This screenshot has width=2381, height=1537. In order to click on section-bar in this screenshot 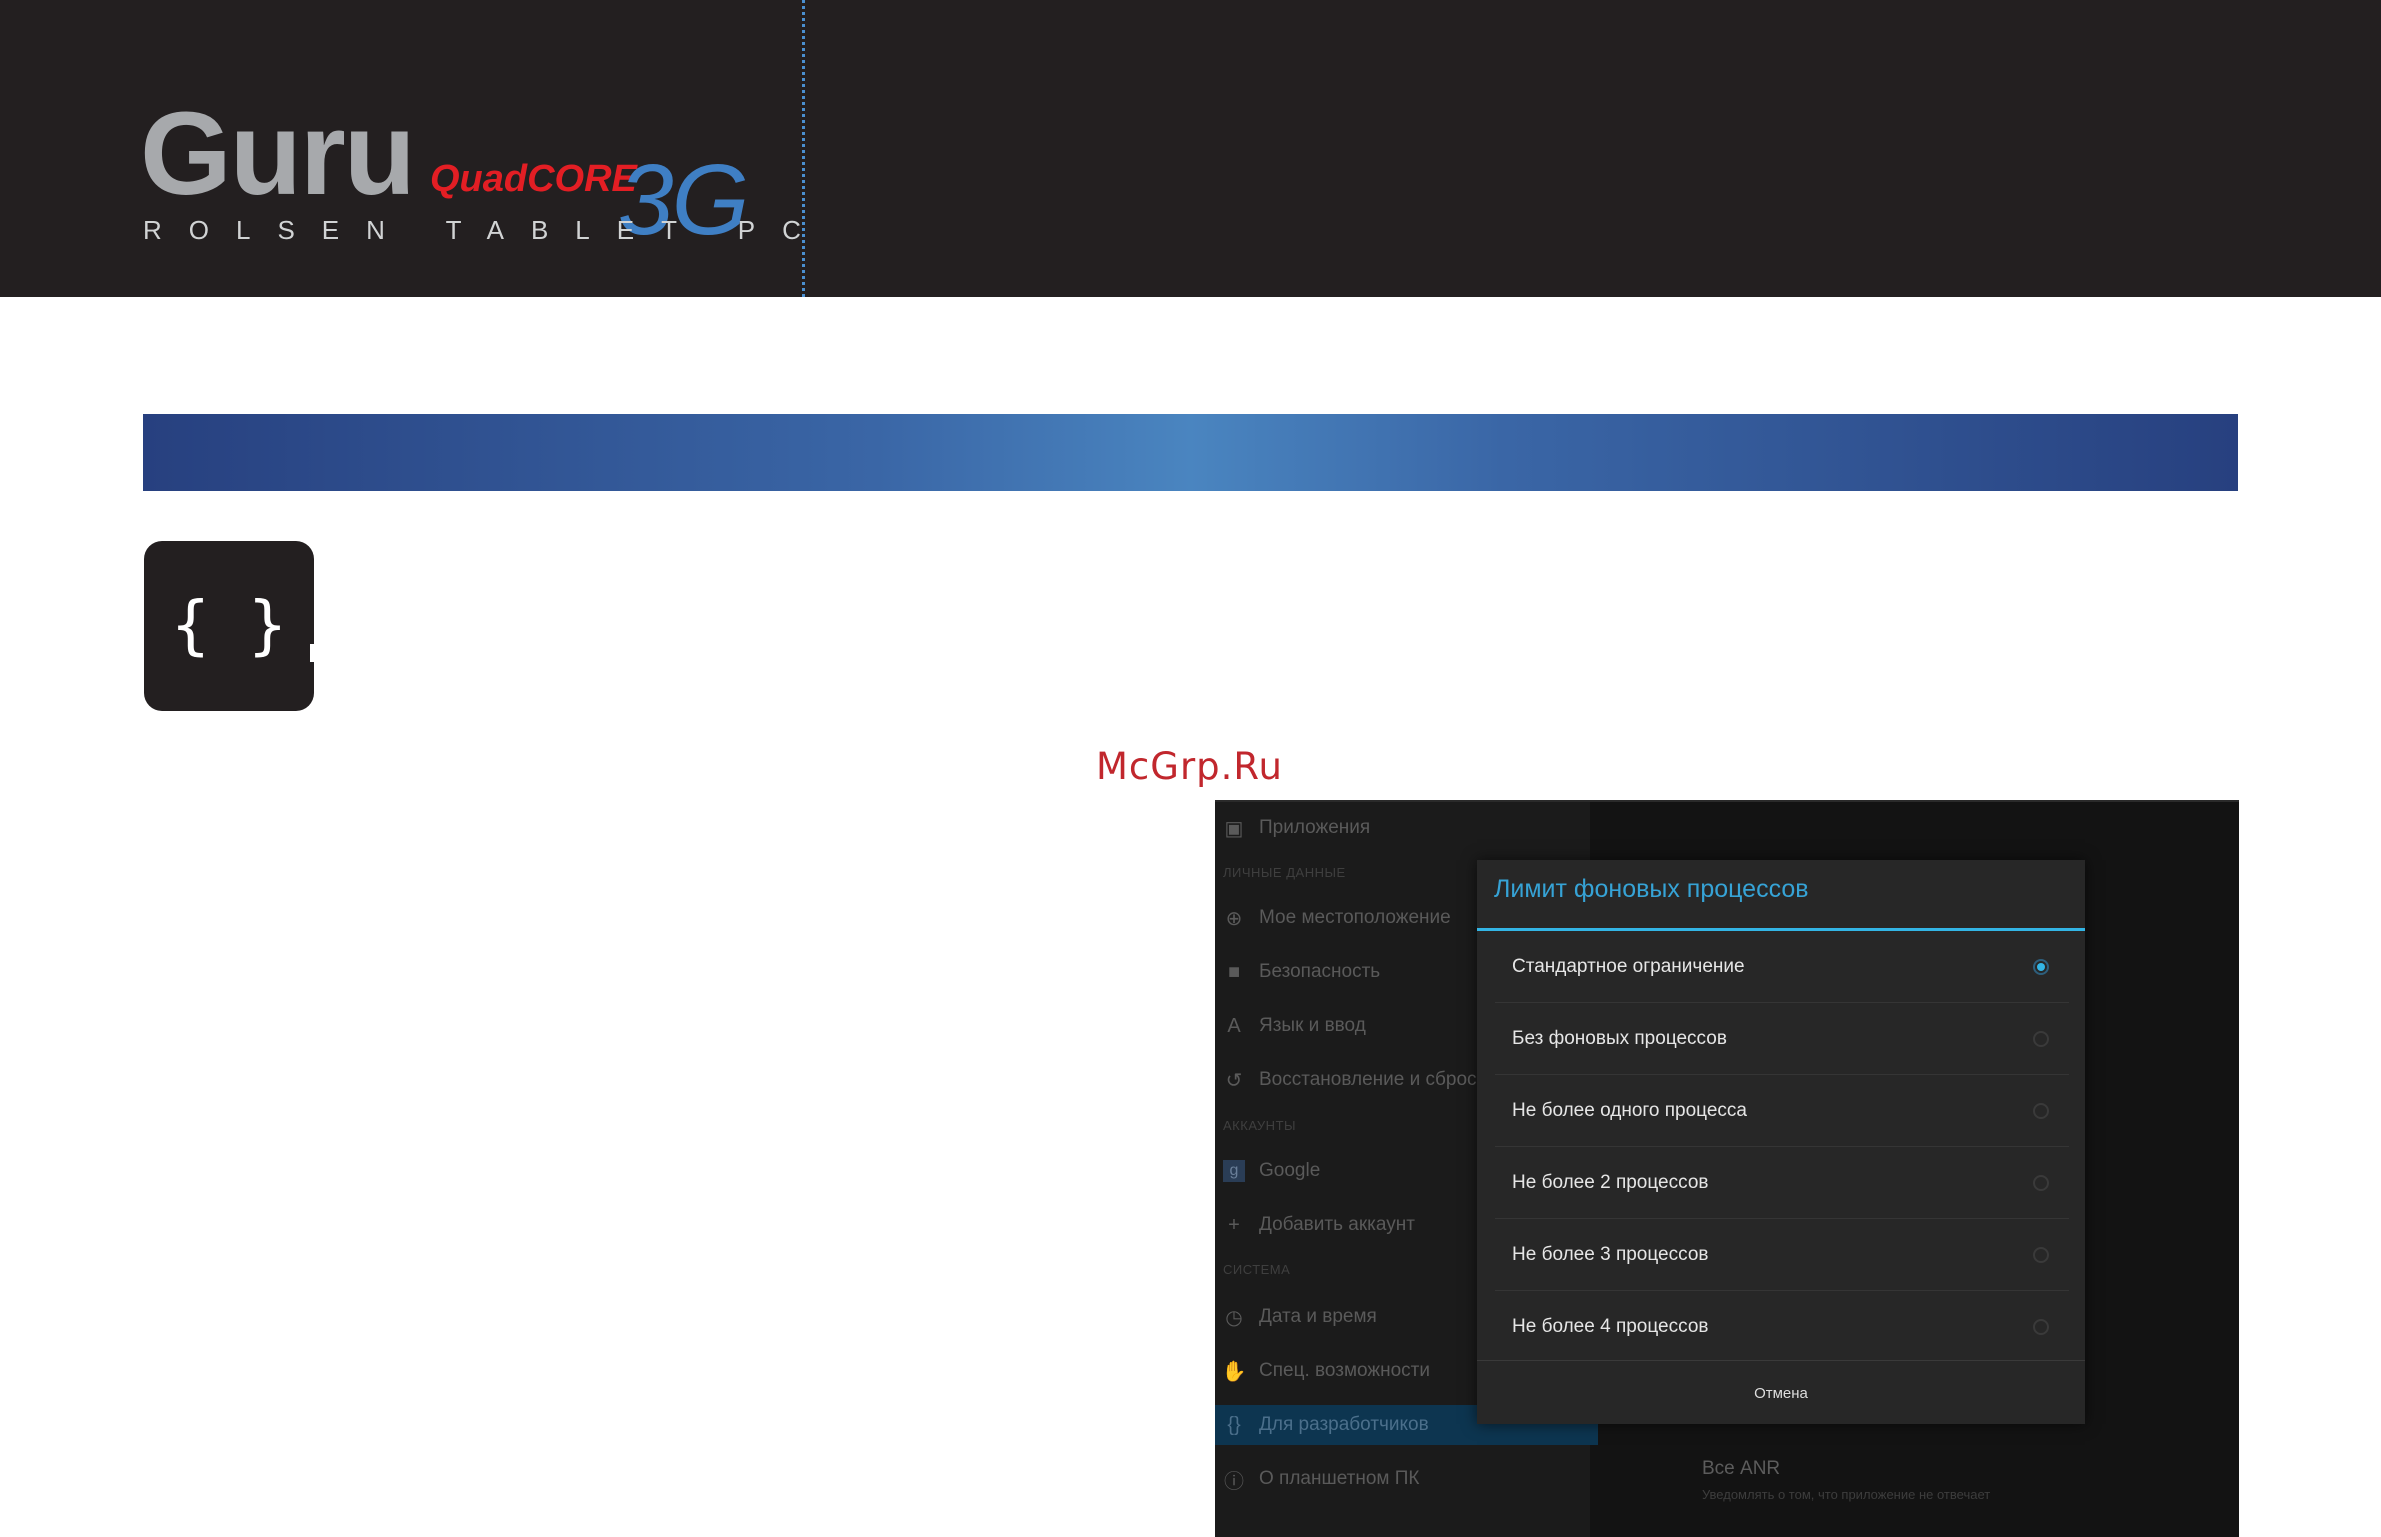, I will do `click(1190, 452)`.